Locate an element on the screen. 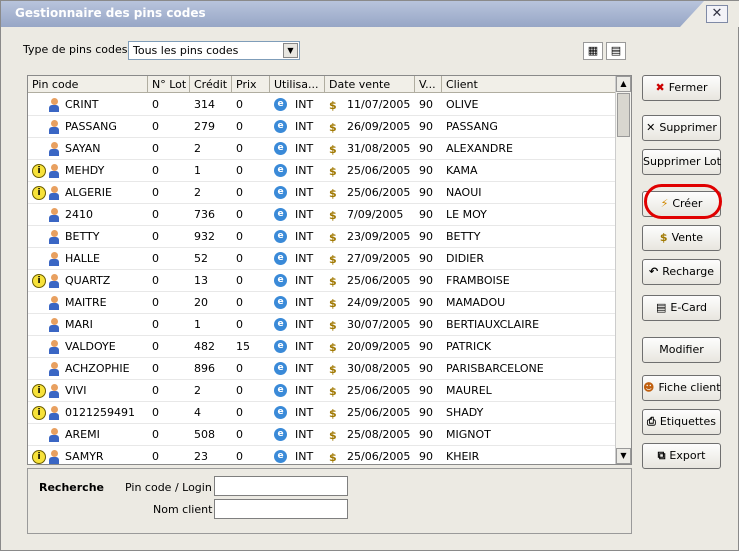 The image size is (739, 551). table-row: AREMI 0 508 0 e INT $25/08/2005 90 MIGNOT is located at coordinates (322, 435).